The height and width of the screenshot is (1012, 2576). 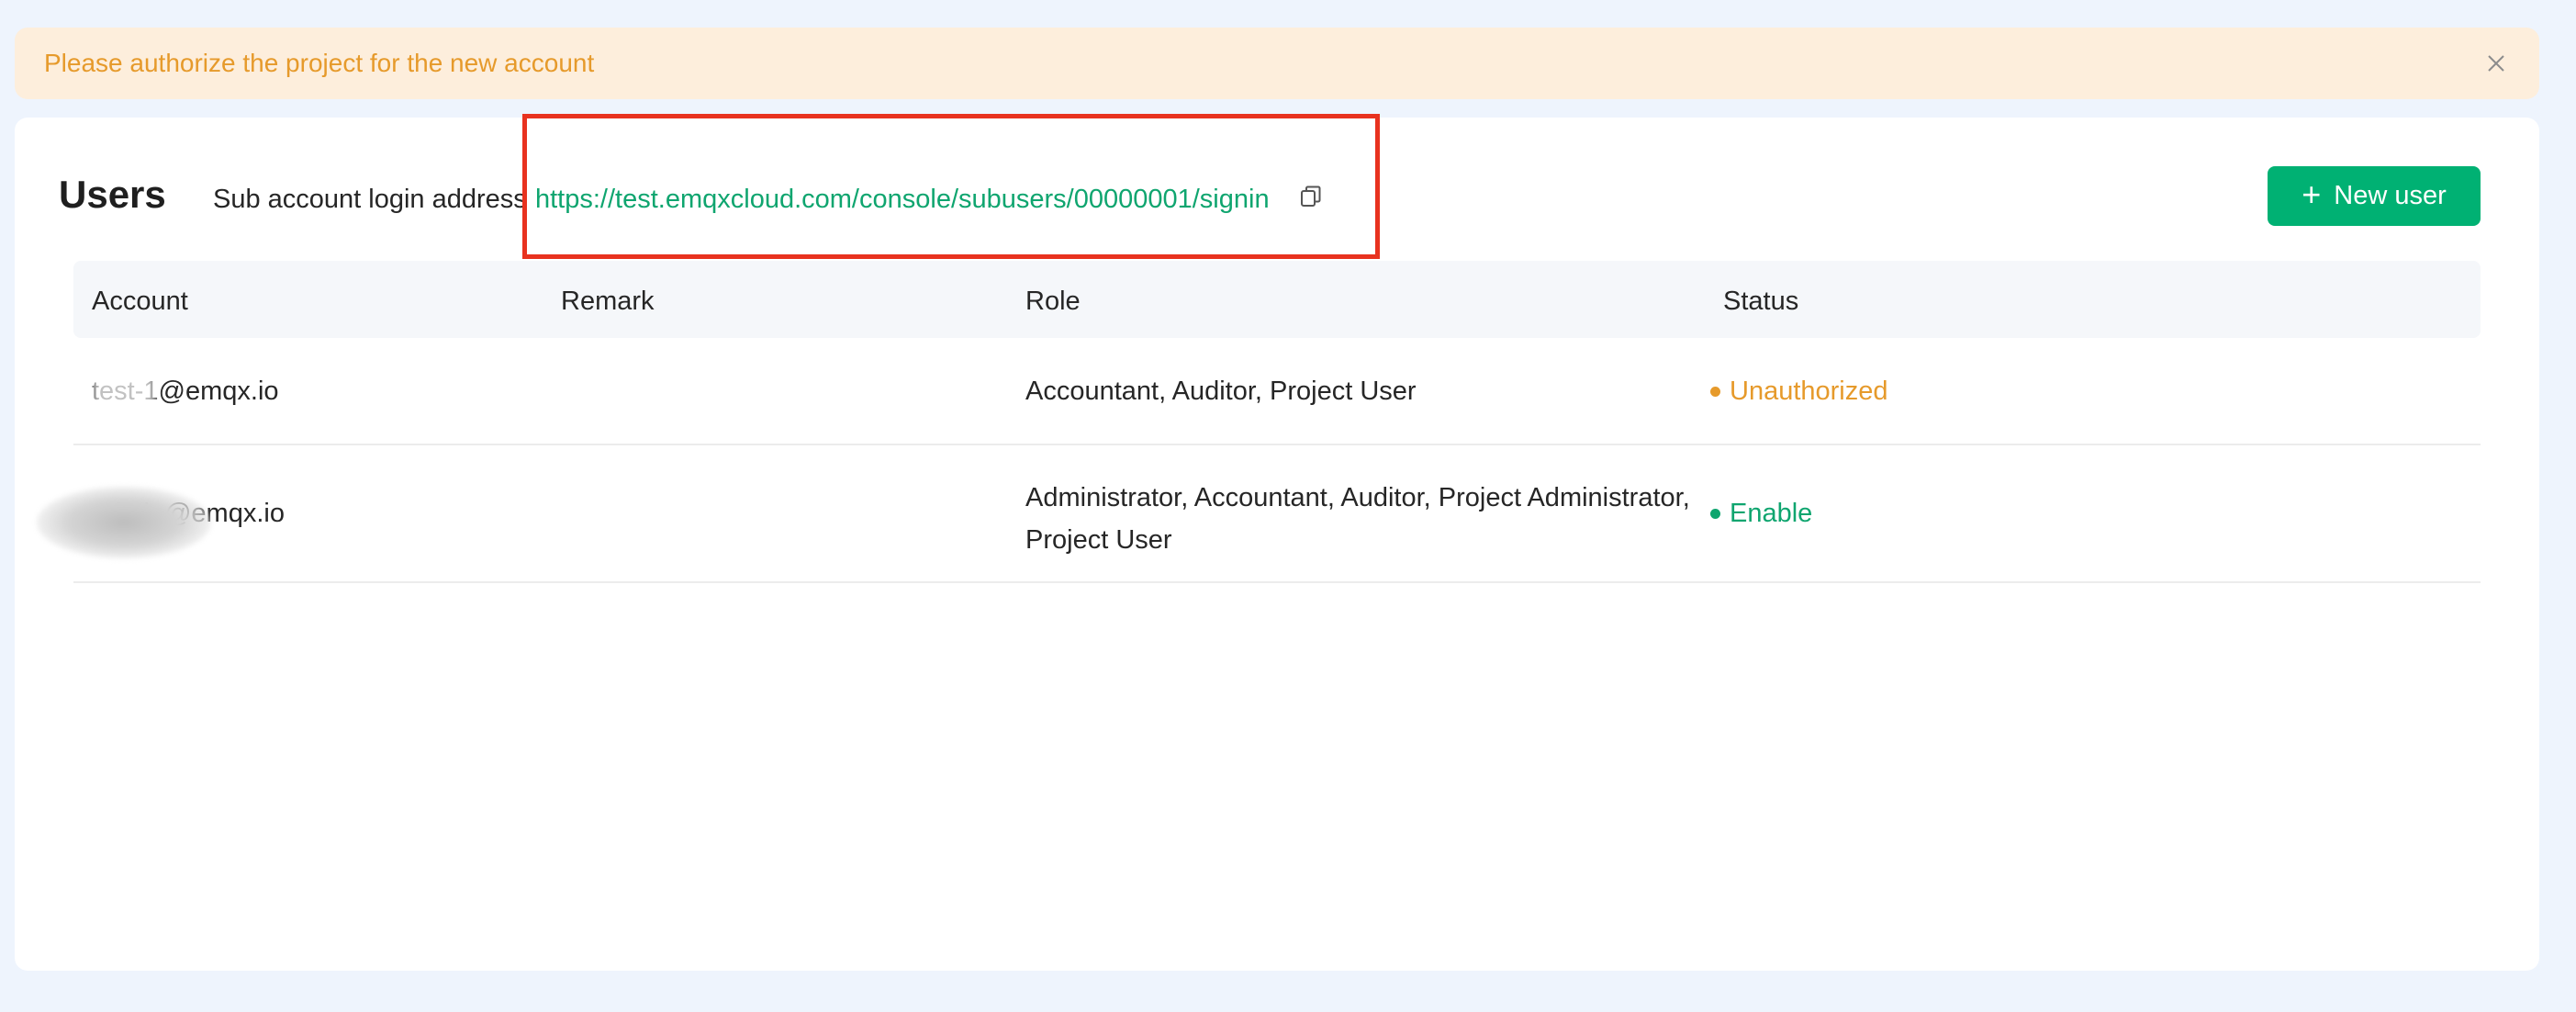 What do you see at coordinates (112, 194) in the screenshot?
I see `page-title: Users` at bounding box center [112, 194].